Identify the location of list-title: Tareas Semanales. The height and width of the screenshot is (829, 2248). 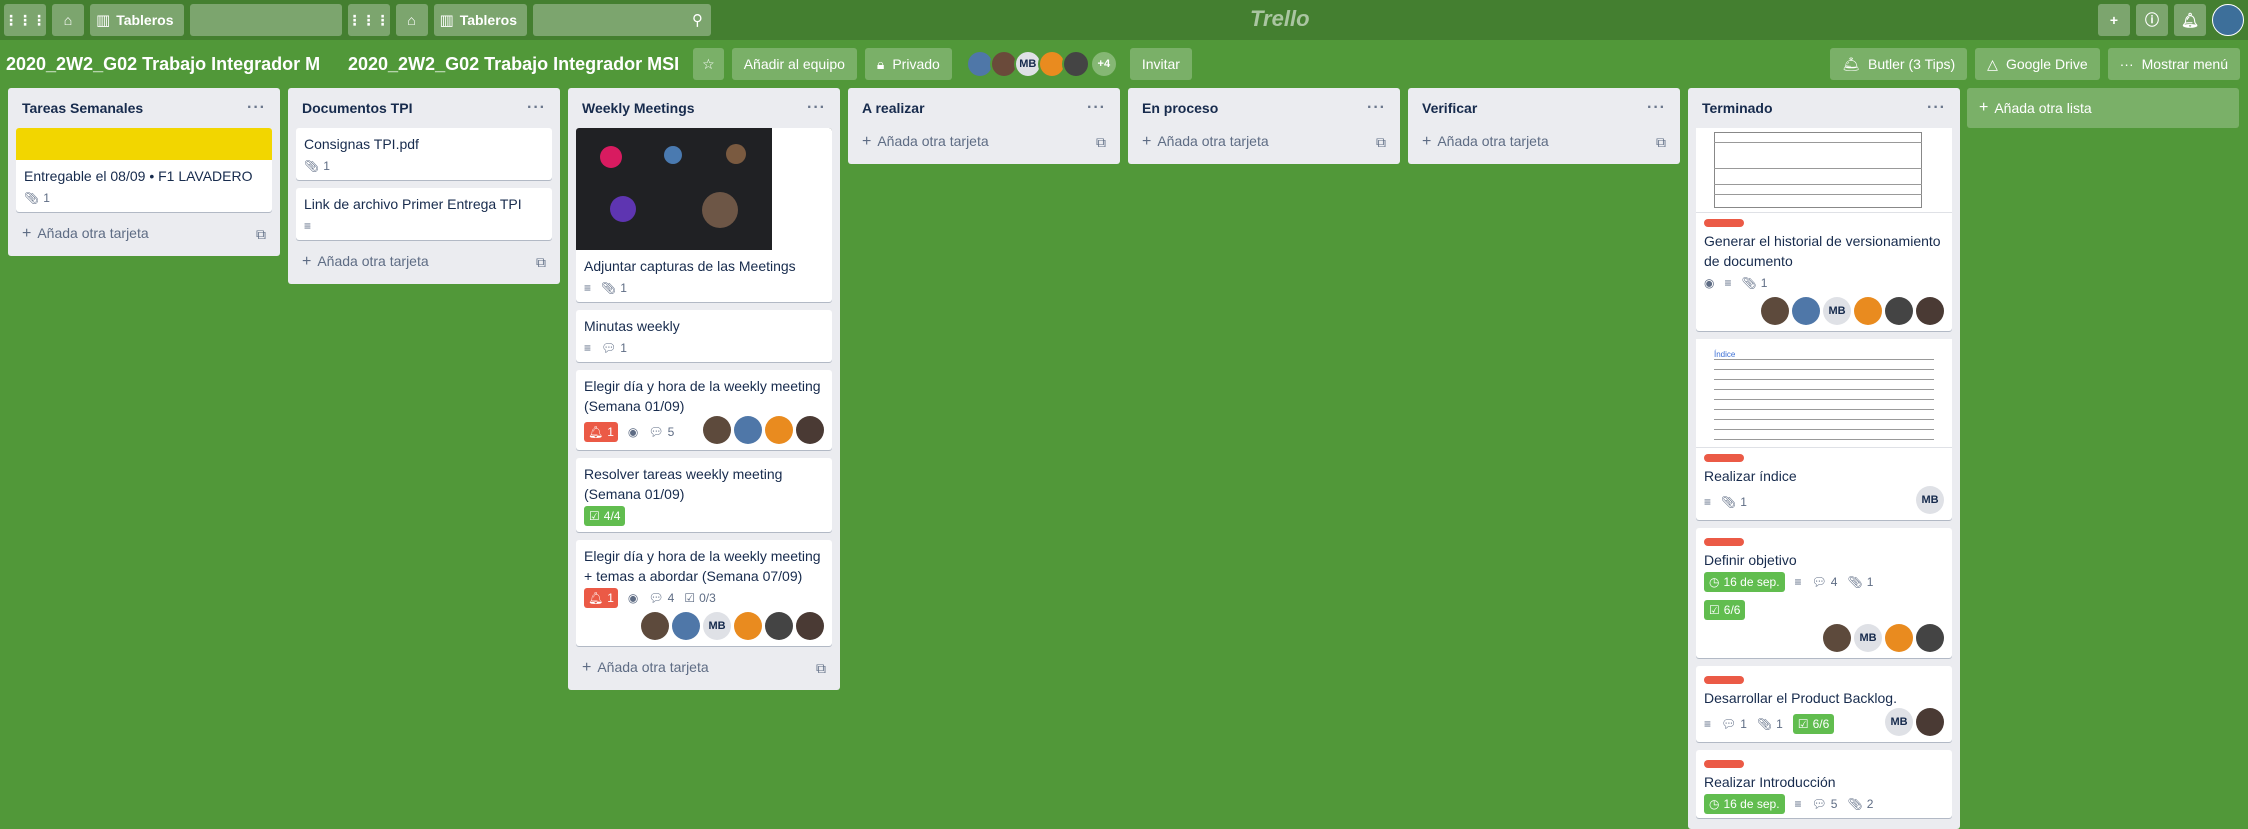
(82, 108).